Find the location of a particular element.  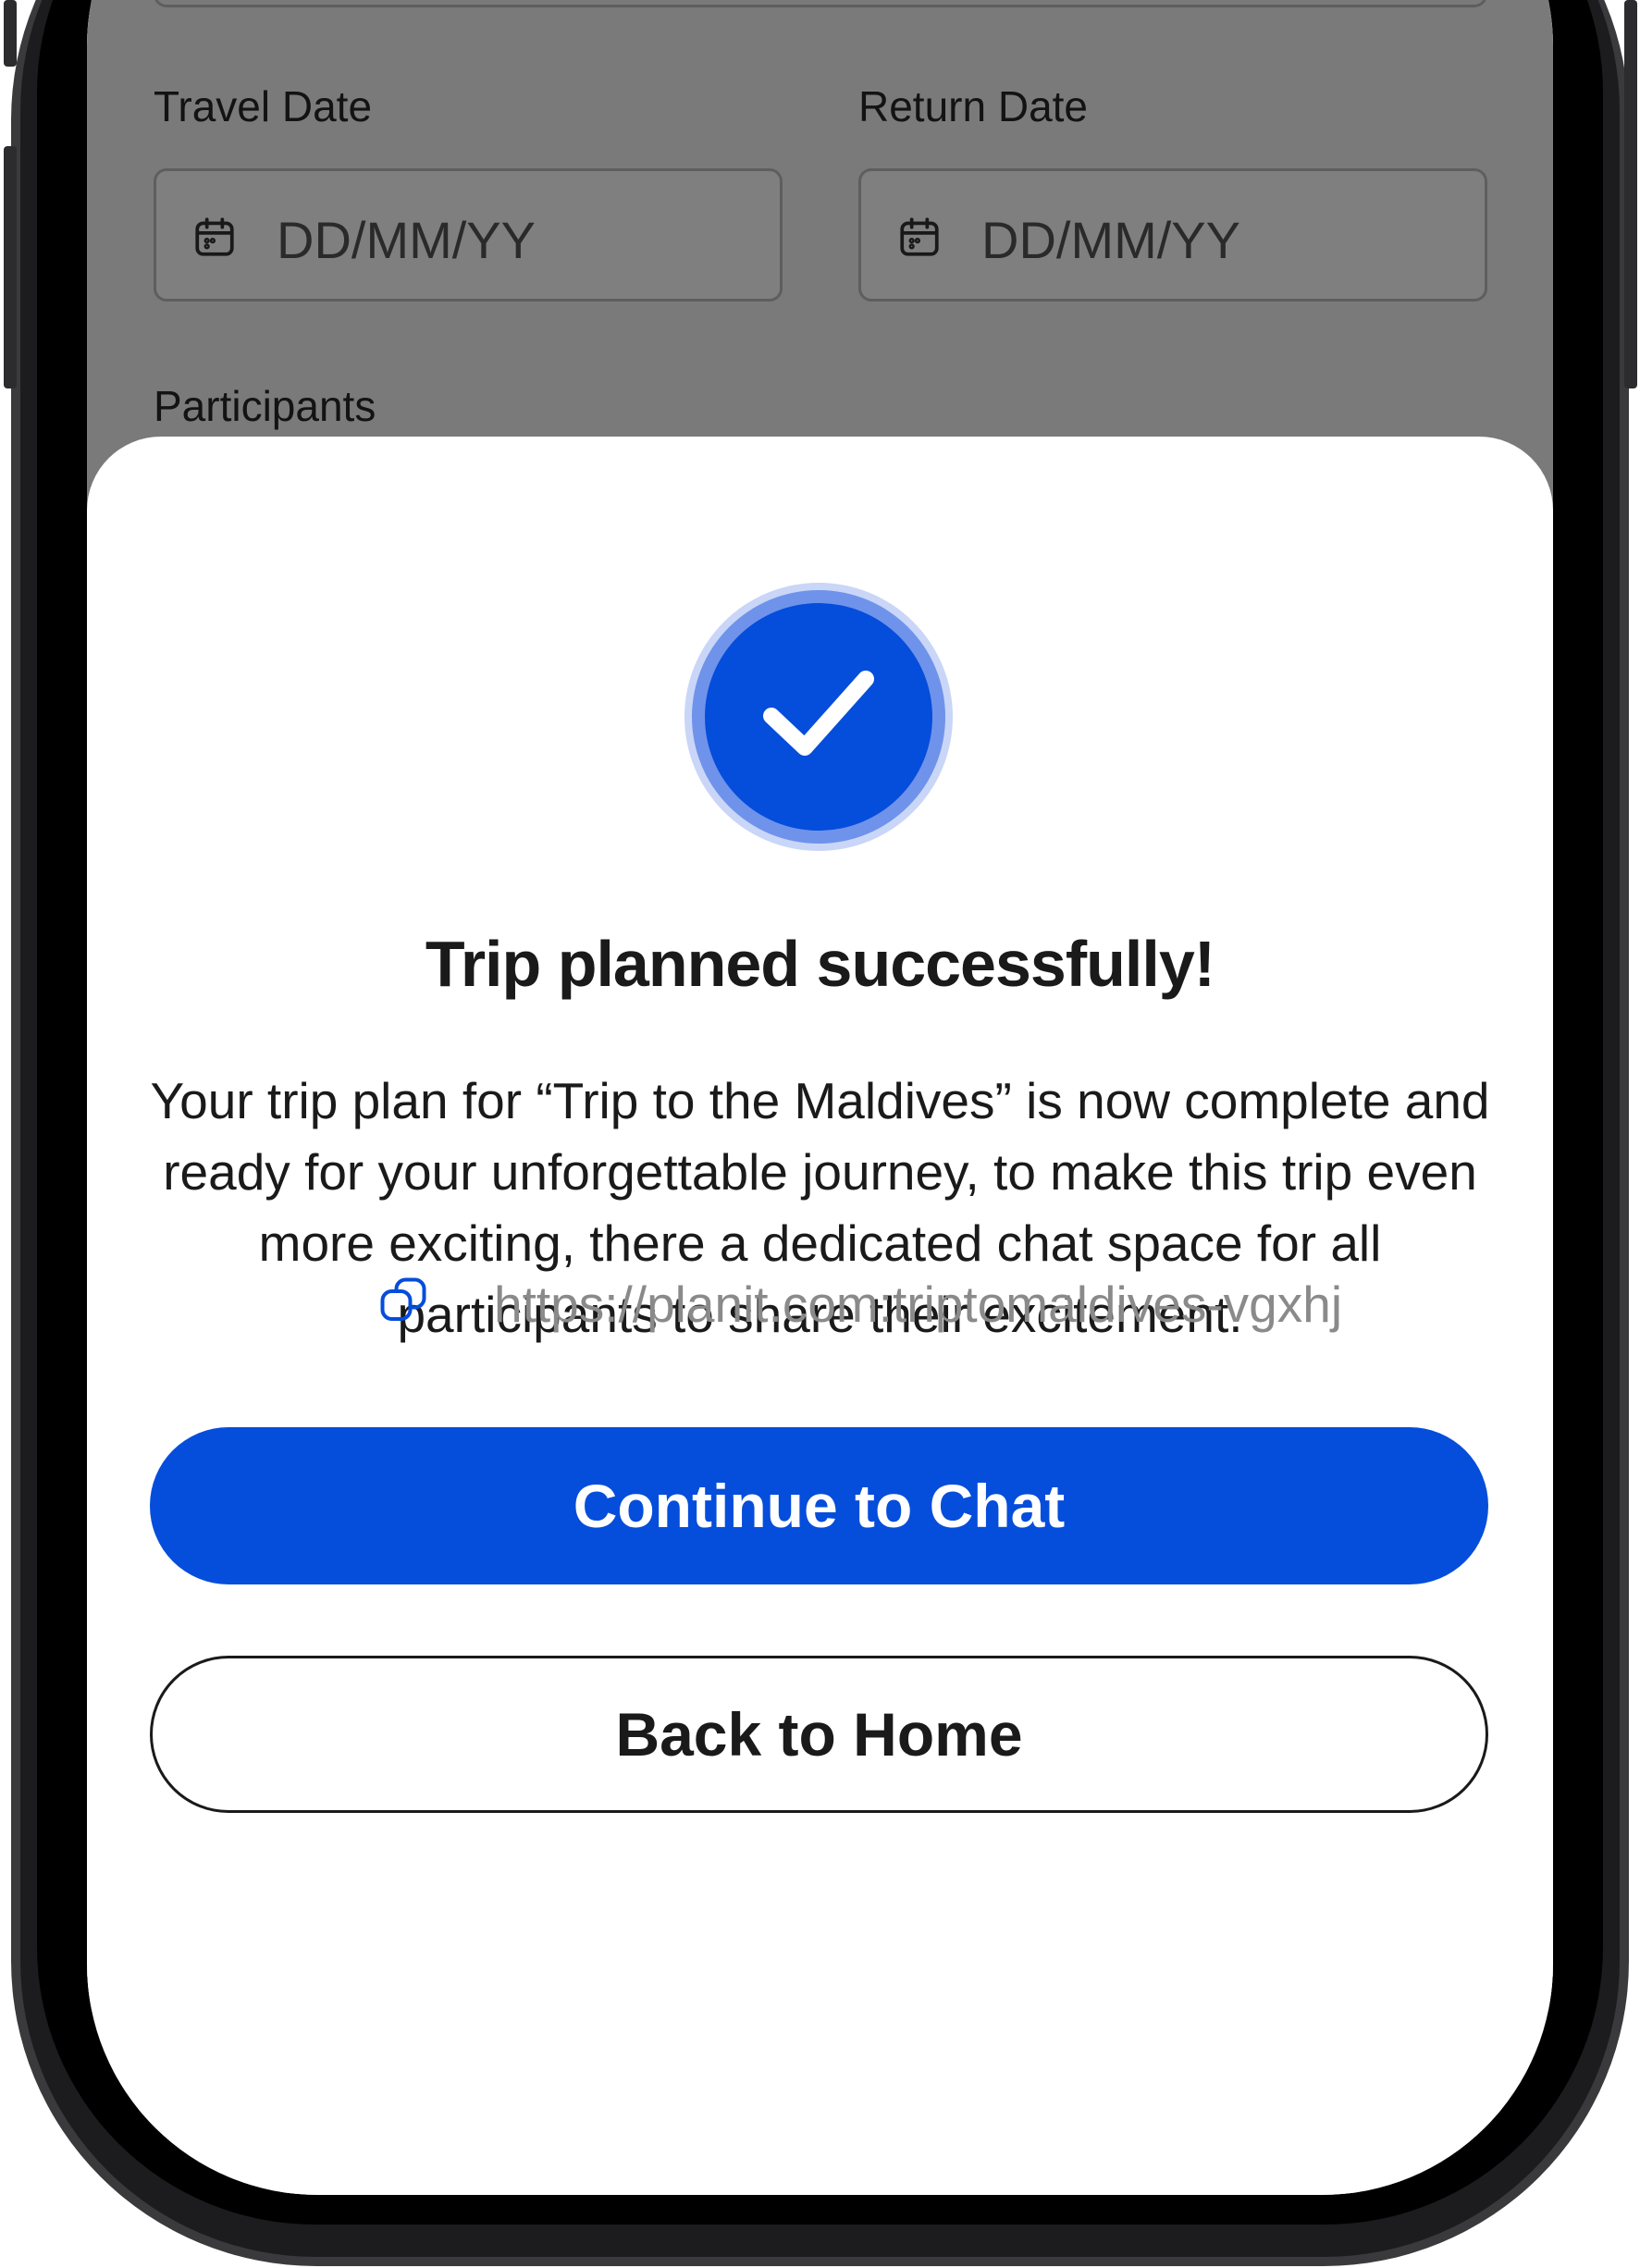

success-badge is located at coordinates (818, 717).